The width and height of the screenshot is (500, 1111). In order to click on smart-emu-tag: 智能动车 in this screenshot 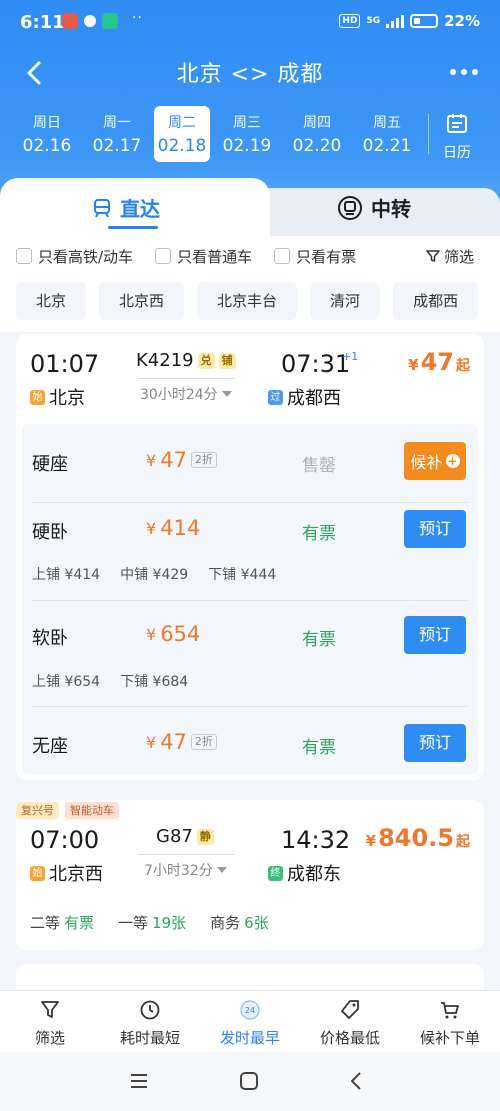, I will do `click(92, 810)`.